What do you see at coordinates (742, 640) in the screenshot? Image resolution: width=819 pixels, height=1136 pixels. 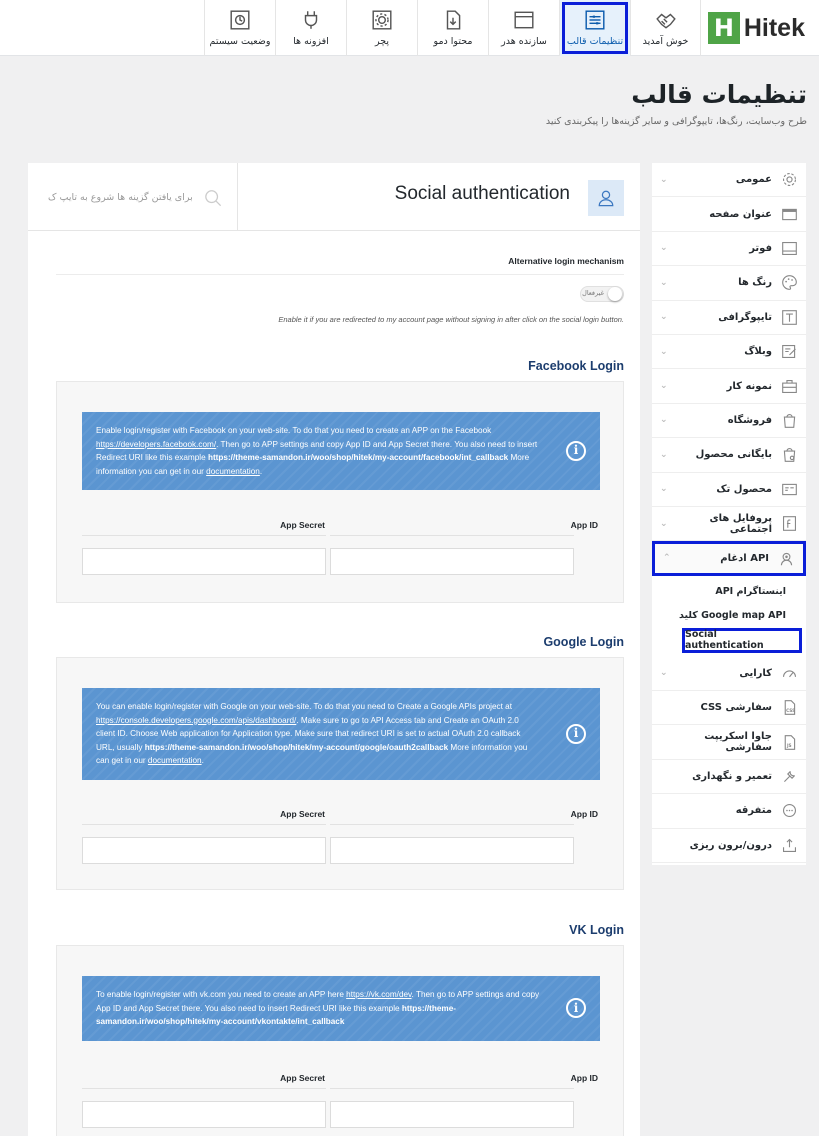 I see `sidebar-subitem-social-authentication: Social authentication` at bounding box center [742, 640].